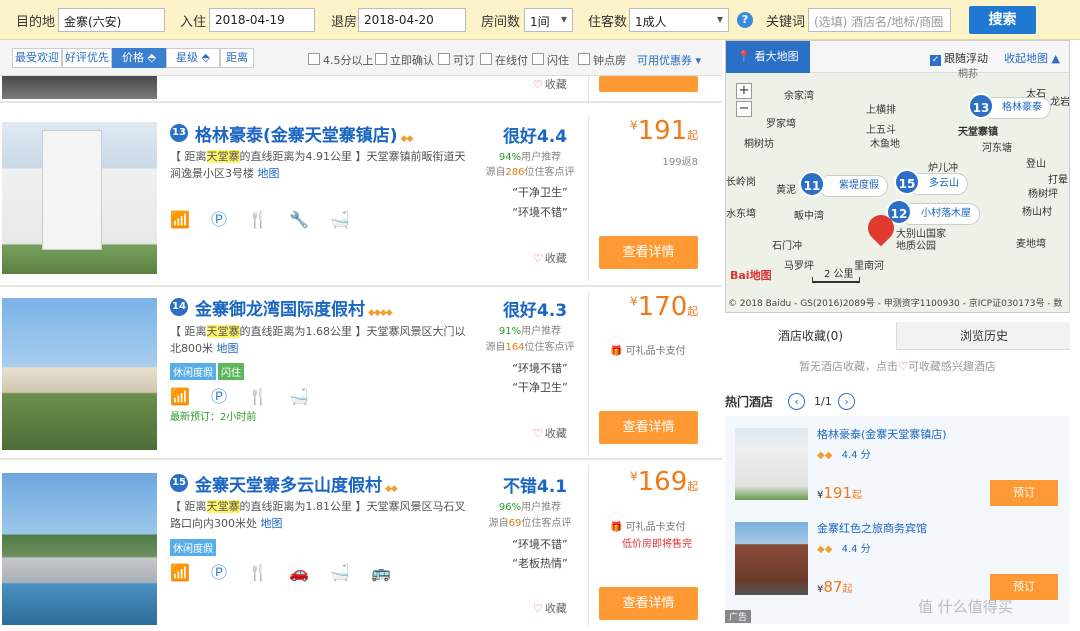  Describe the element at coordinates (262, 20) in the screenshot. I see `checkin-input: 2018-04-19` at that location.